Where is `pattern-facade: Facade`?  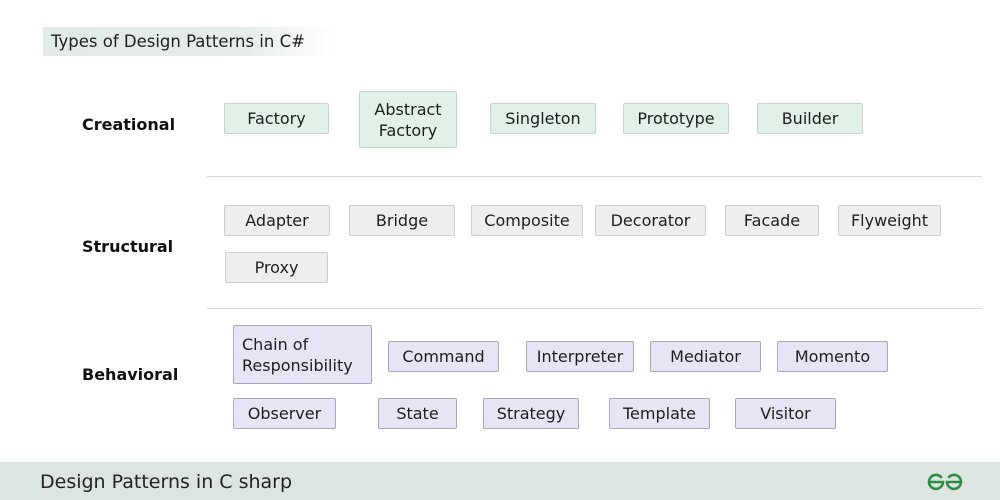 pattern-facade: Facade is located at coordinates (772, 220).